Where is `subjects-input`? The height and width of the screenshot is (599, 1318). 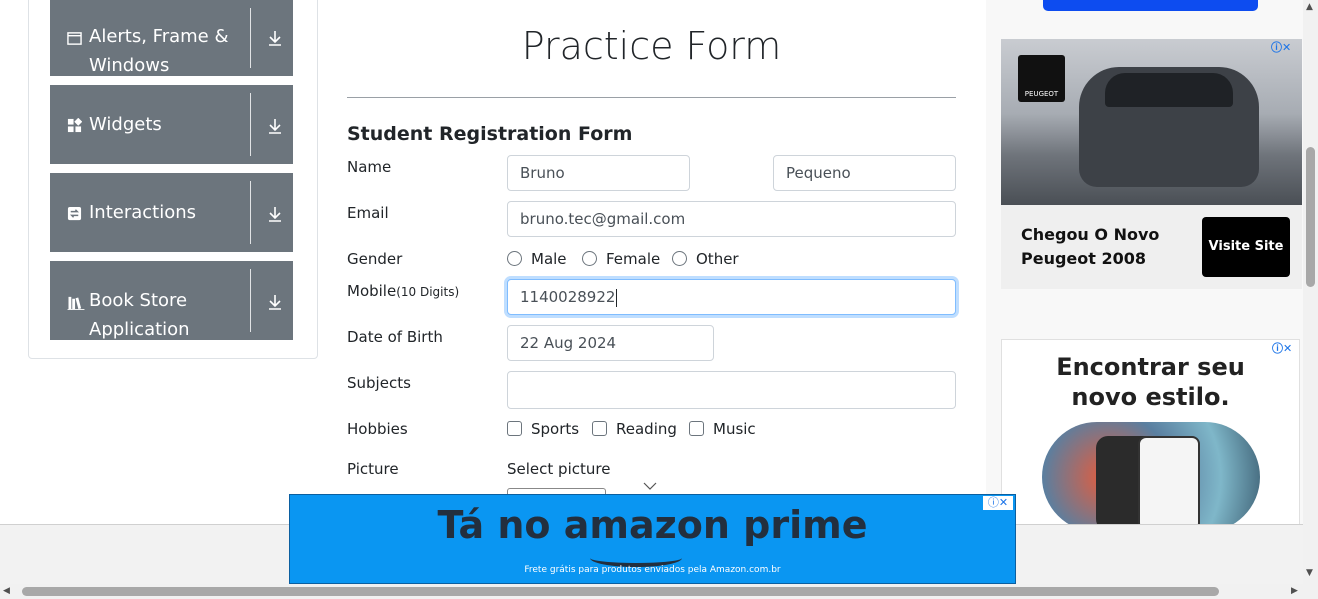
subjects-input is located at coordinates (731, 390).